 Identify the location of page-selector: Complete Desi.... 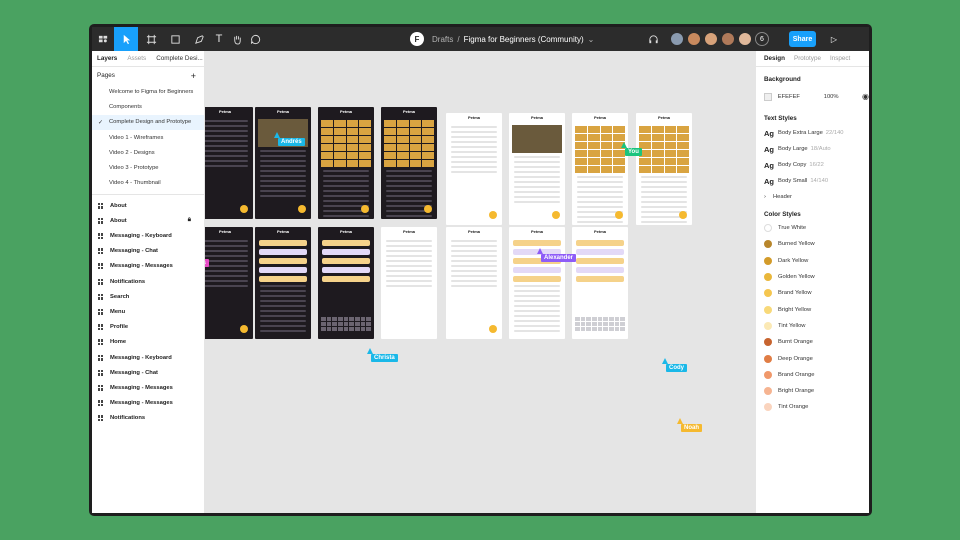
(179, 58).